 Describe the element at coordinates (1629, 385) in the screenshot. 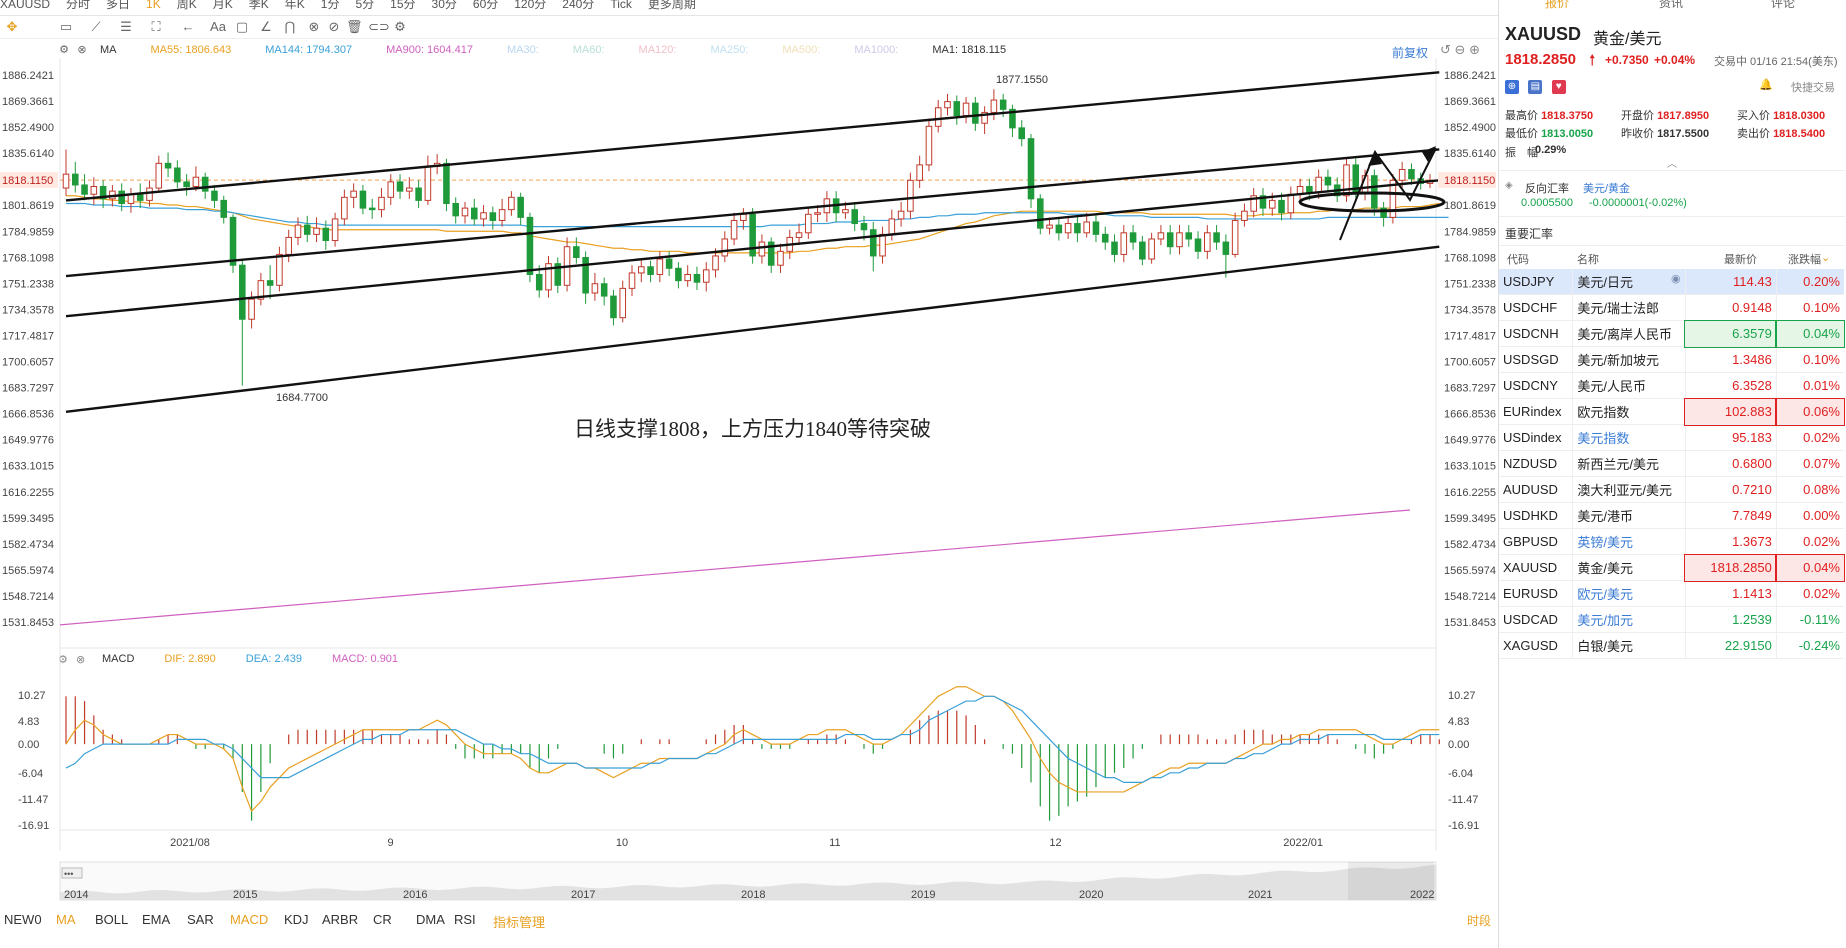

I see `row-name: 美元/人民币` at that location.